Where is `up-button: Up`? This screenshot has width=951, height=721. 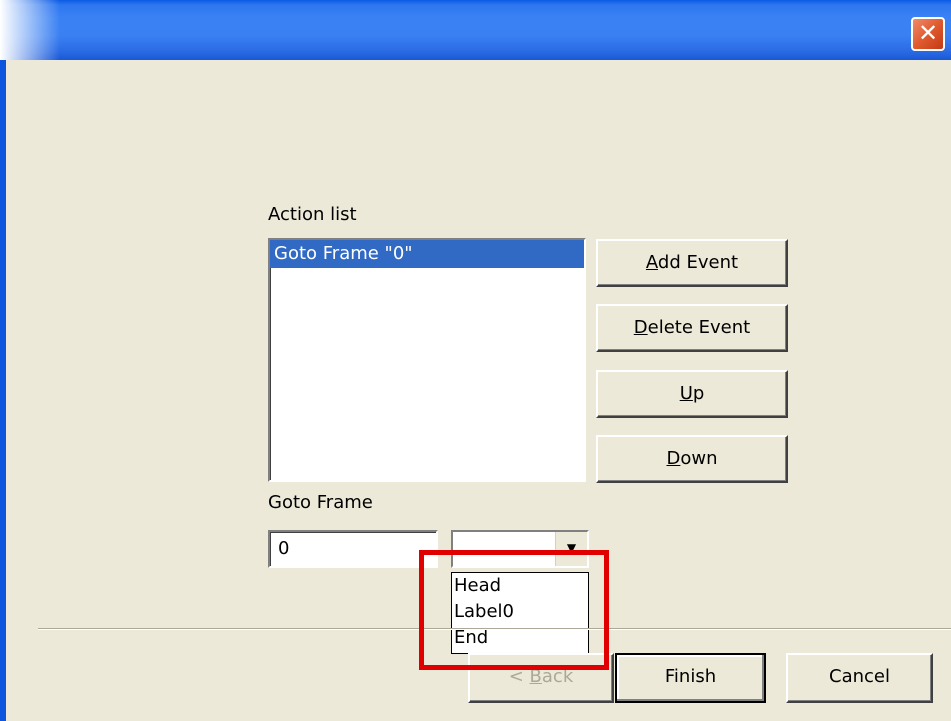 up-button: Up is located at coordinates (692, 394).